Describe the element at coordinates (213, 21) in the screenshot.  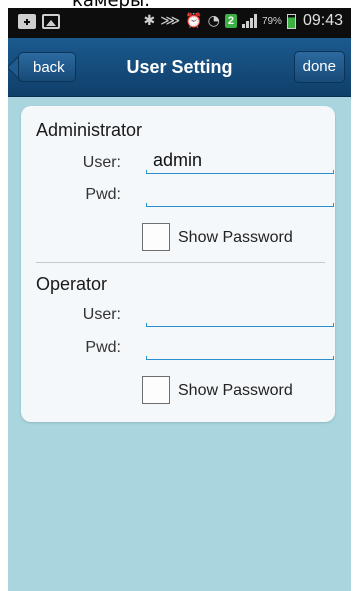
I see `wifi-icon: ◔` at that location.